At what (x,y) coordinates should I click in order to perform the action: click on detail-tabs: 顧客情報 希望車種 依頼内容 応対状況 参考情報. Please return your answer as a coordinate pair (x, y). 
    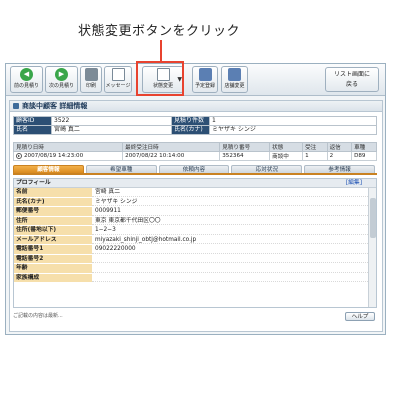
    Looking at the image, I should click on (195, 170).